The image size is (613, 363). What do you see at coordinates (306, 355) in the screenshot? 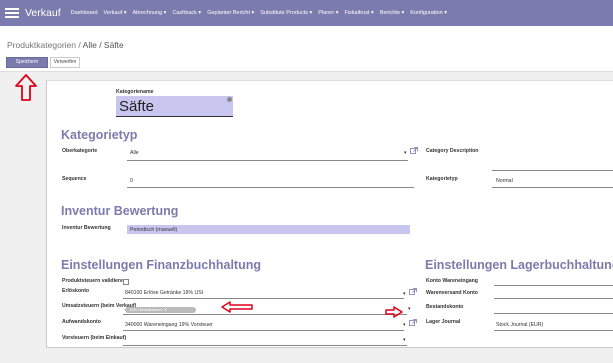
I see `page-bottom-area` at bounding box center [306, 355].